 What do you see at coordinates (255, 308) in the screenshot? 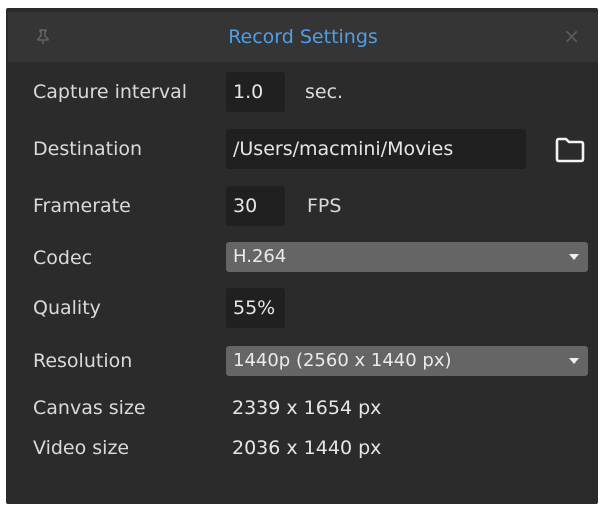
I see `quality-input: 55%` at bounding box center [255, 308].